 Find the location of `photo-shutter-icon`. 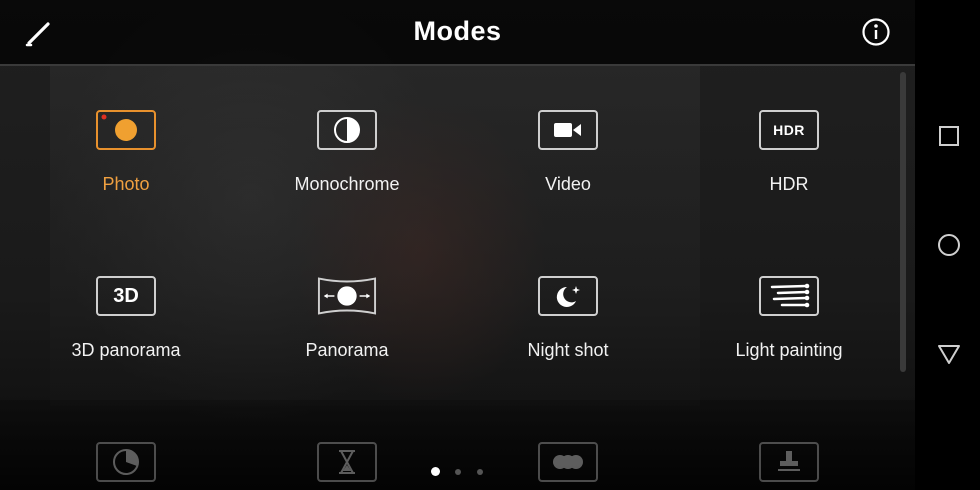

photo-shutter-icon is located at coordinates (126, 130).